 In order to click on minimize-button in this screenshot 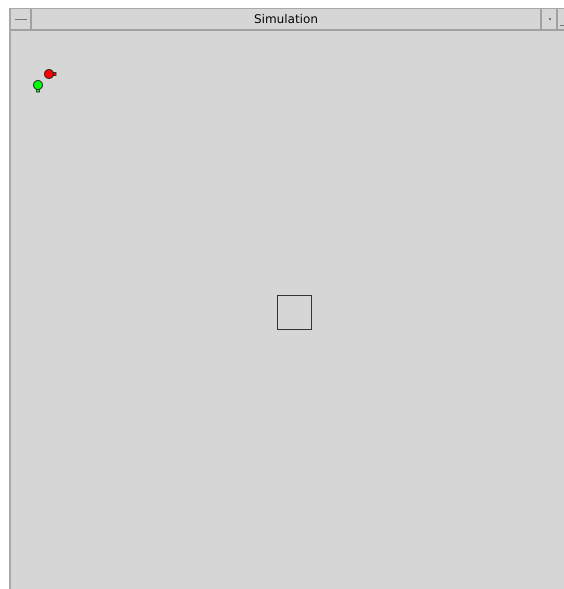, I will do `click(550, 19)`.